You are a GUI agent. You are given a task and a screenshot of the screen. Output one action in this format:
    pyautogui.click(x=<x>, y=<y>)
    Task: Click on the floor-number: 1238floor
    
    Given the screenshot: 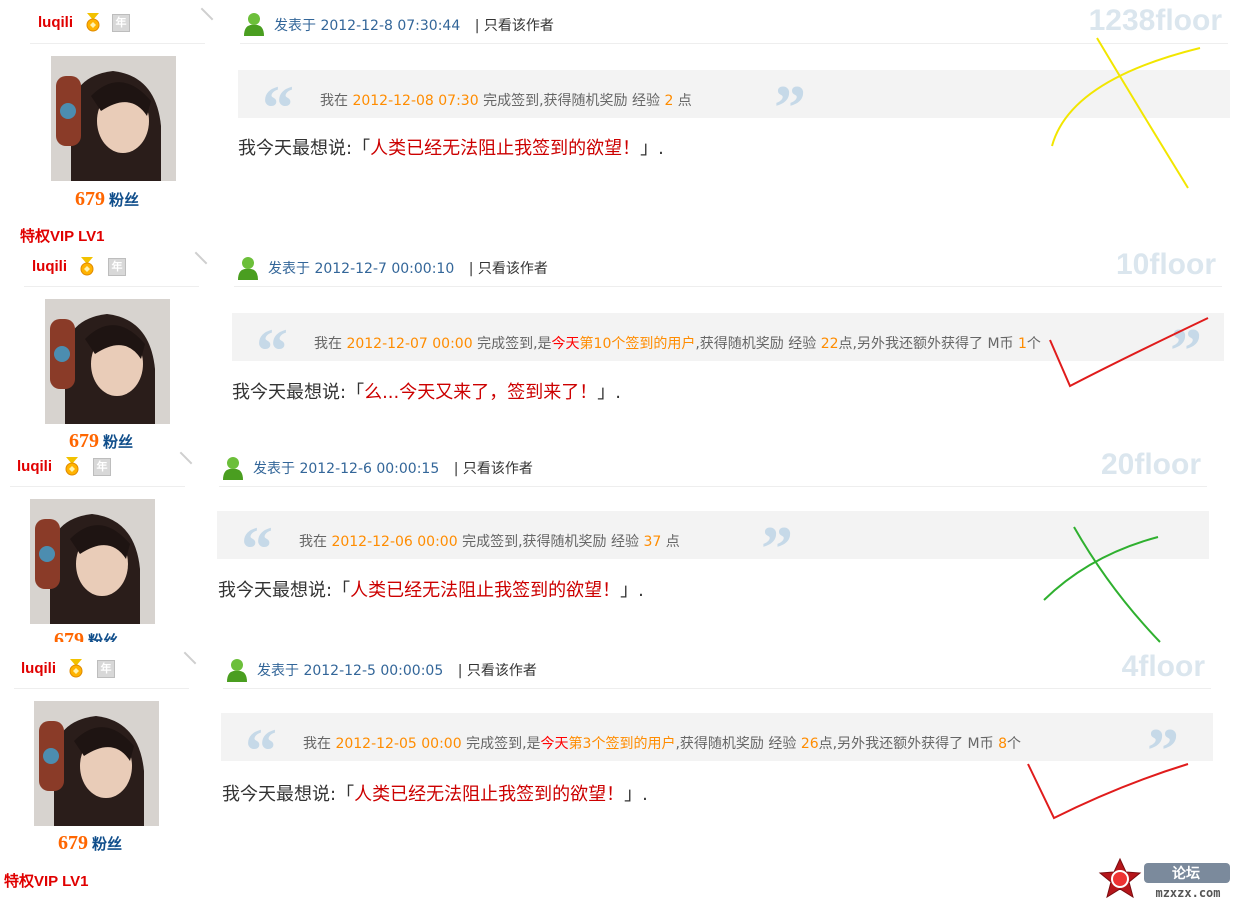 What is the action you would take?
    pyautogui.click(x=1141, y=21)
    